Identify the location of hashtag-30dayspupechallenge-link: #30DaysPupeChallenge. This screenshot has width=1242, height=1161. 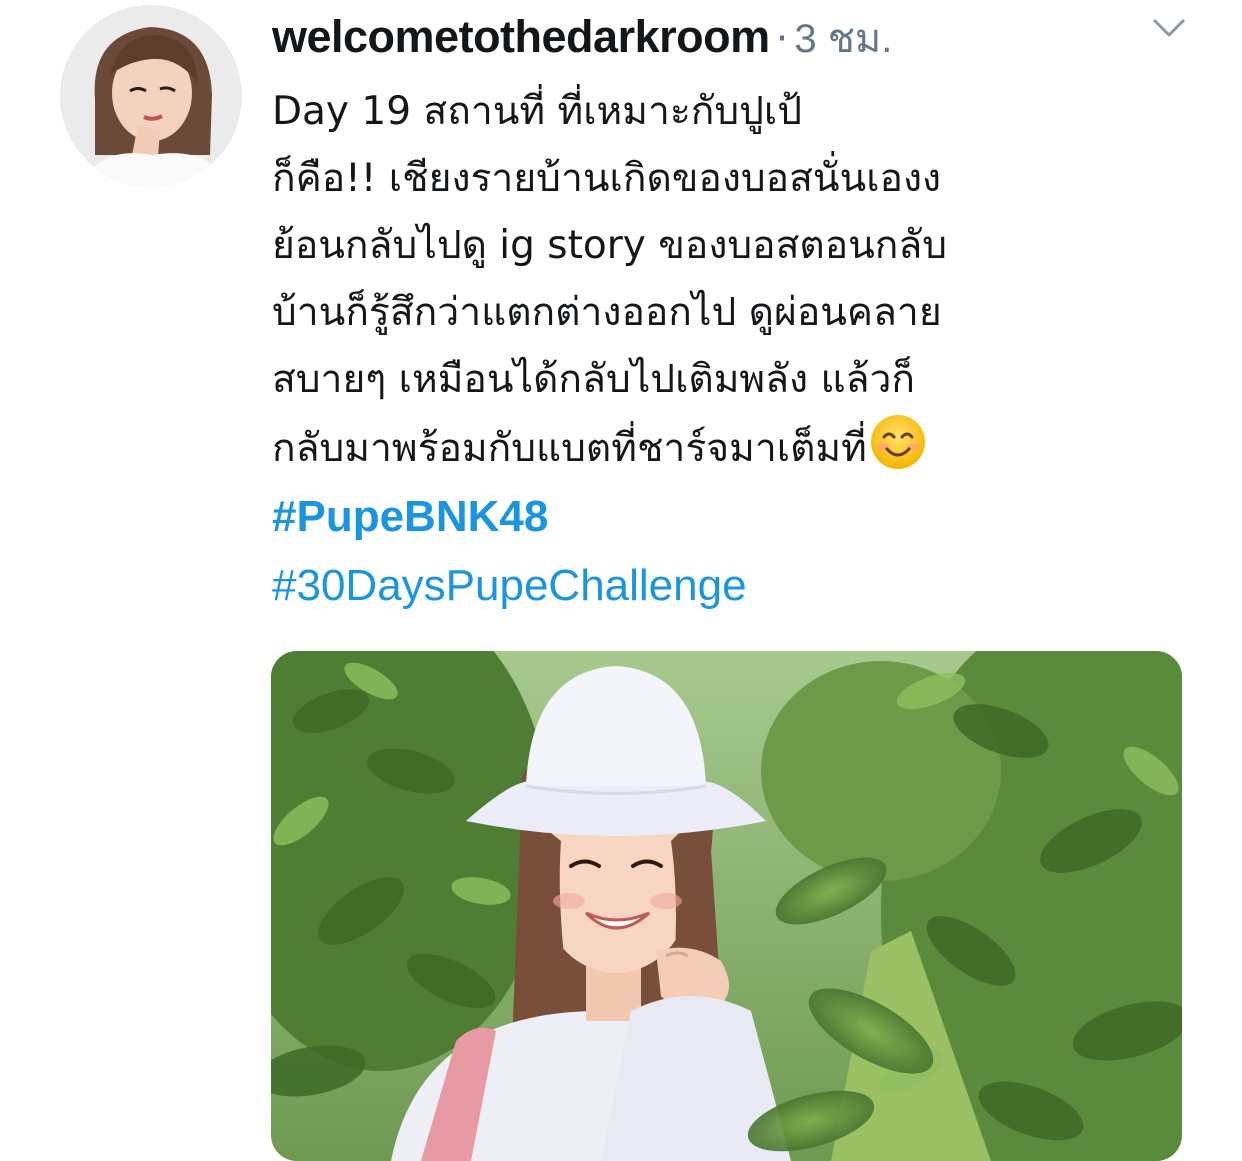
(509, 586).